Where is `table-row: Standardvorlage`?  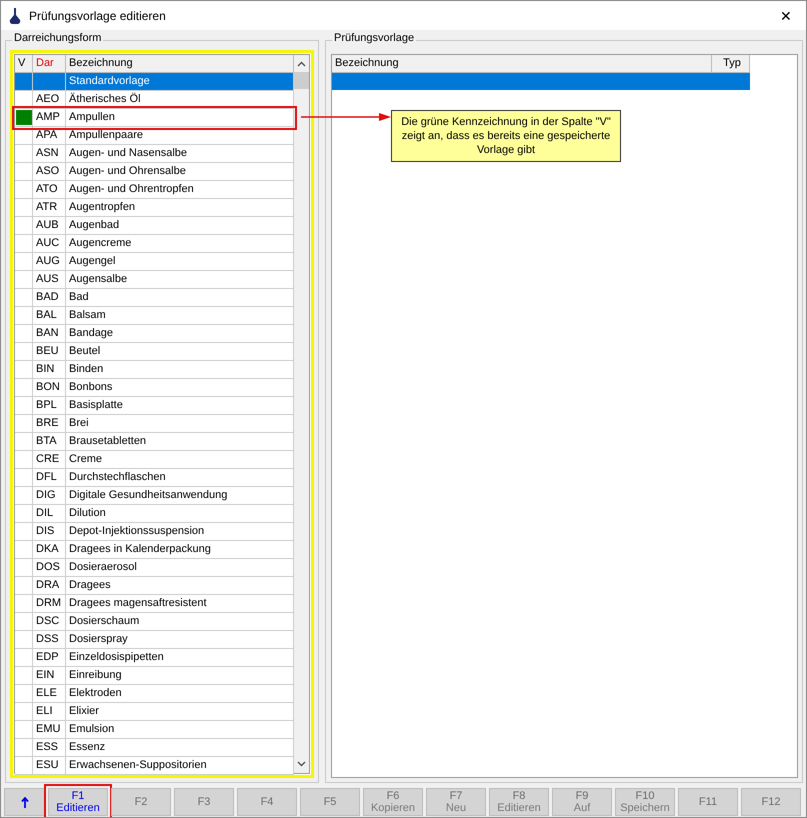 table-row: Standardvorlage is located at coordinates (154, 82).